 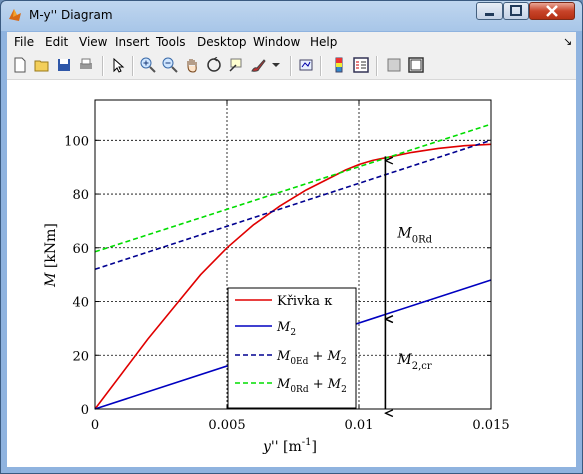 What do you see at coordinates (71, 15) in the screenshot?
I see `window-title: M-y'' Diagram` at bounding box center [71, 15].